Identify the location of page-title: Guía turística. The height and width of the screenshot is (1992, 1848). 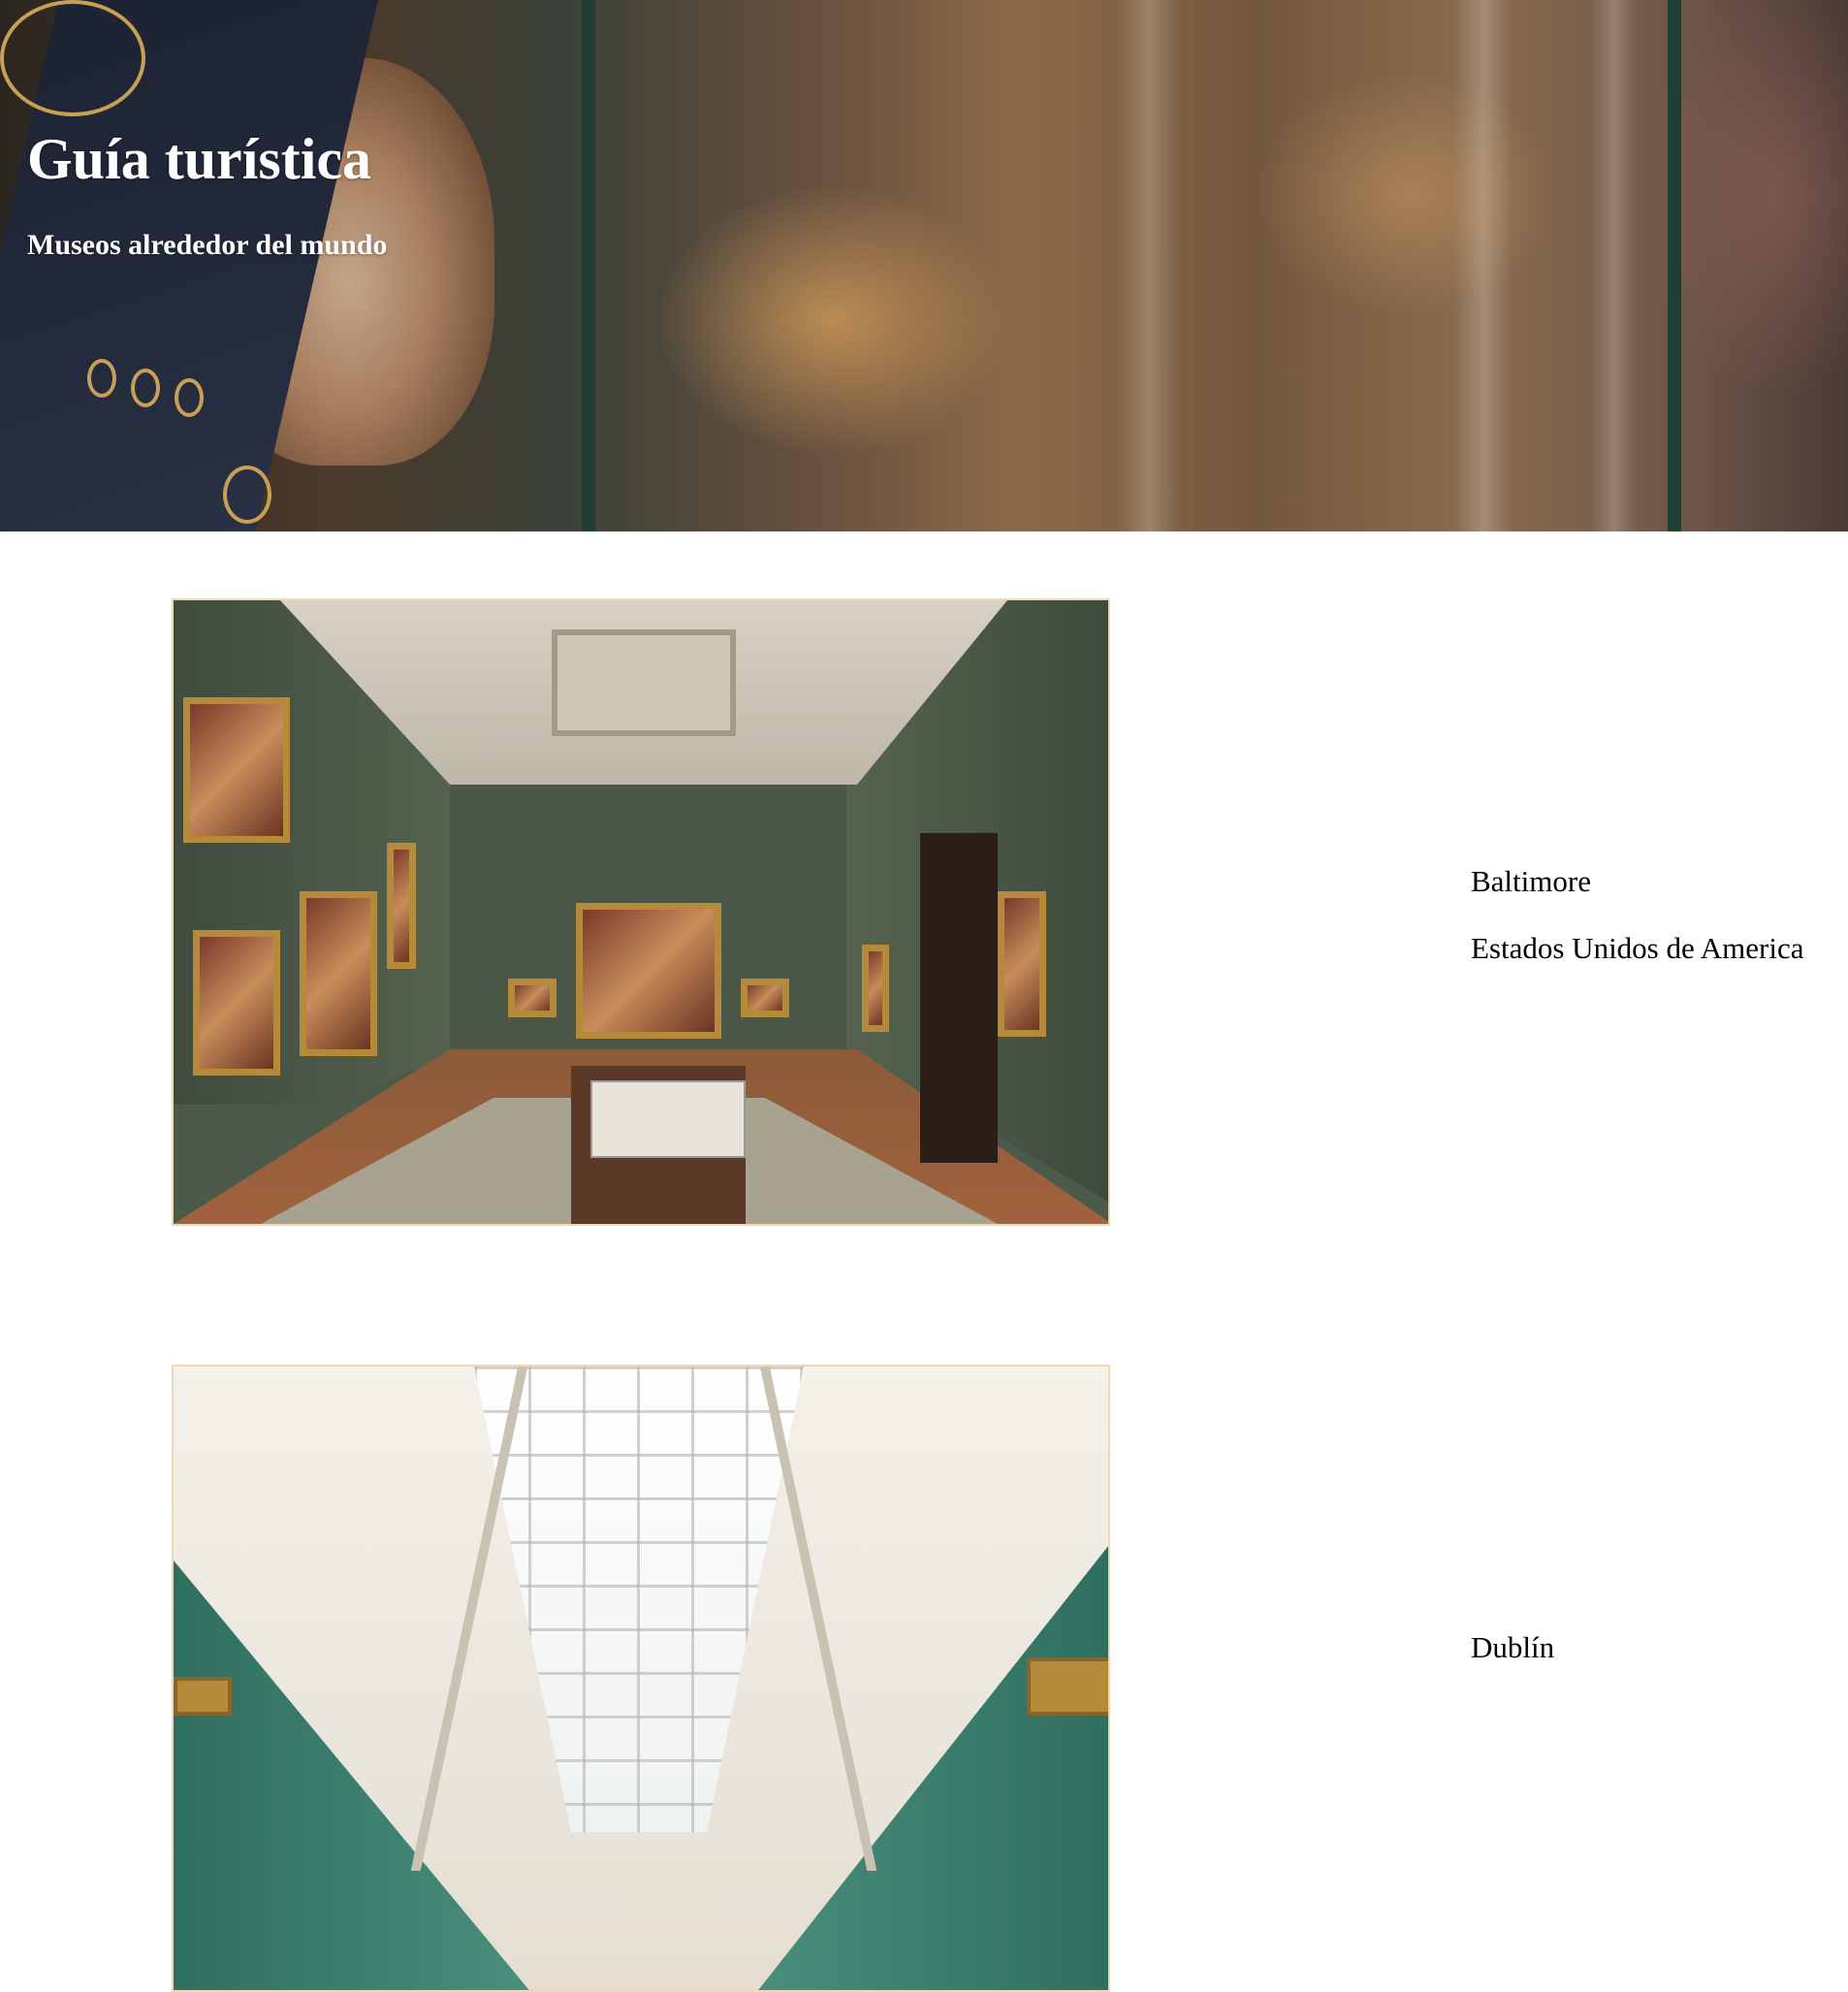
(199, 159).